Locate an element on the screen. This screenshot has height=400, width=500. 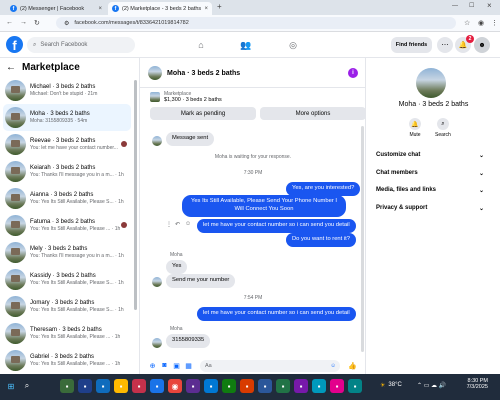
listing-card: Marketplace $1,300 · 3 beds 2 baths is located at coordinates (186, 97).